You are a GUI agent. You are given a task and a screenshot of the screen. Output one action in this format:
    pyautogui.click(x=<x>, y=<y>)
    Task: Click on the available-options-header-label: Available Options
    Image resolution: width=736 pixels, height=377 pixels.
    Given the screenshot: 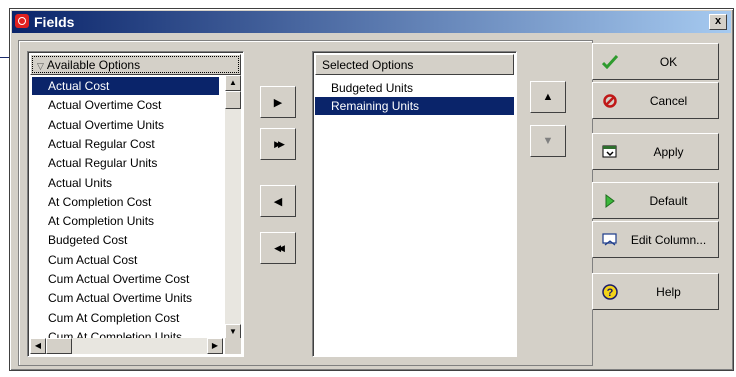 What is the action you would take?
    pyautogui.click(x=93, y=65)
    